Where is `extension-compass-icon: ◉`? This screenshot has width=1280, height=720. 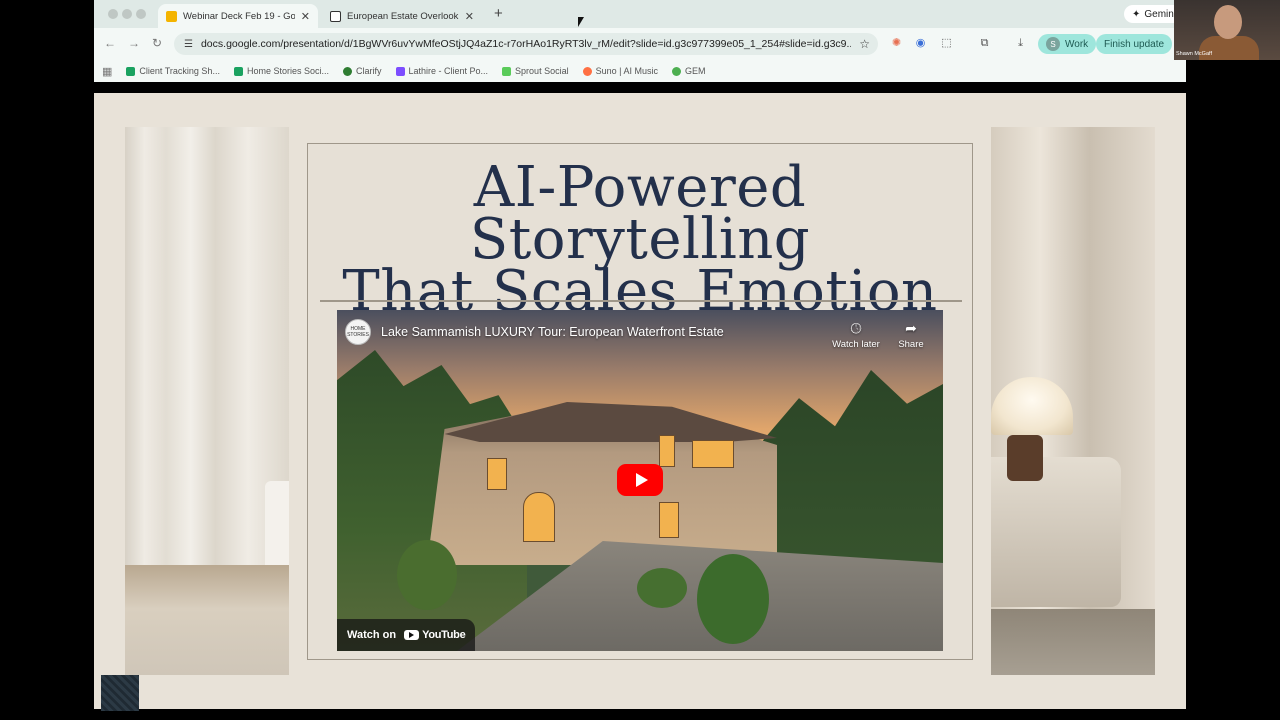 extension-compass-icon: ◉ is located at coordinates (920, 43).